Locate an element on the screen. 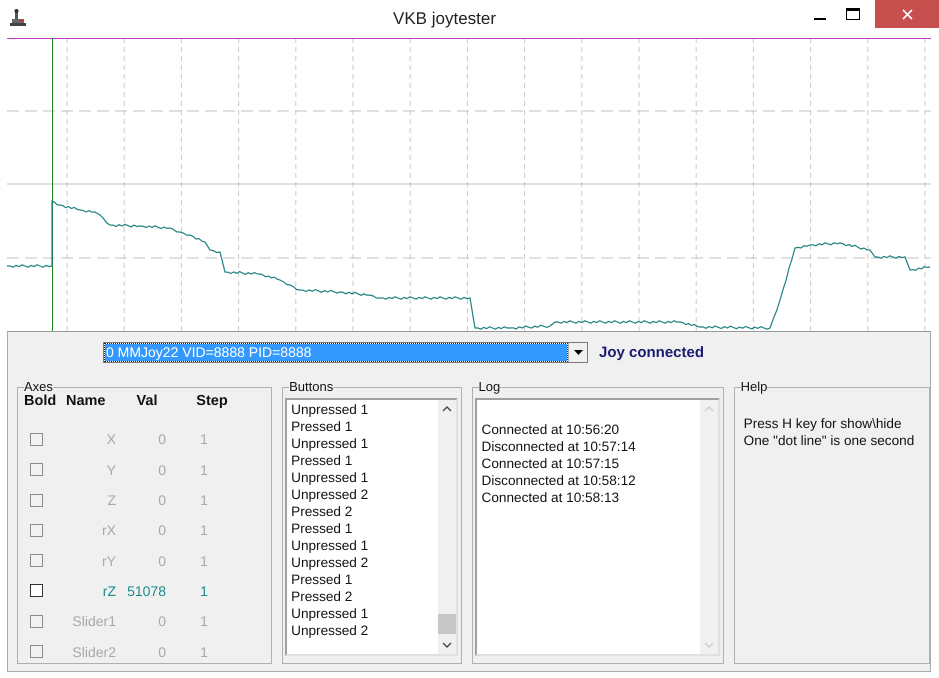 The height and width of the screenshot is (678, 939). close-button is located at coordinates (907, 14).